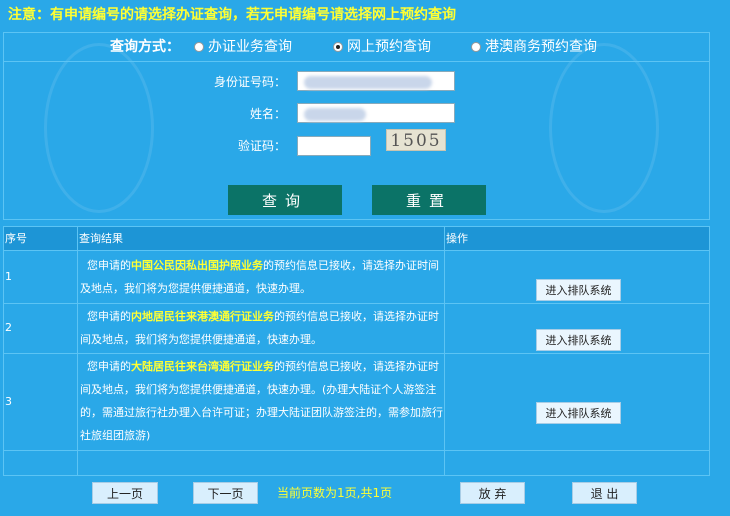 The width and height of the screenshot is (730, 516). What do you see at coordinates (225, 493) in the screenshot?
I see `next-page-button: 下一页` at bounding box center [225, 493].